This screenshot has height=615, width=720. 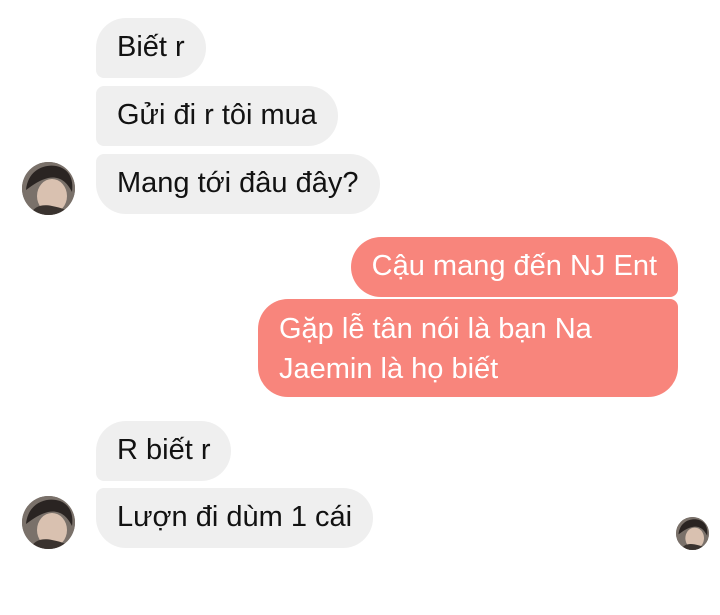 I want to click on message-bubble-incoming: Lượn đi dùm 1 cái, so click(x=235, y=518).